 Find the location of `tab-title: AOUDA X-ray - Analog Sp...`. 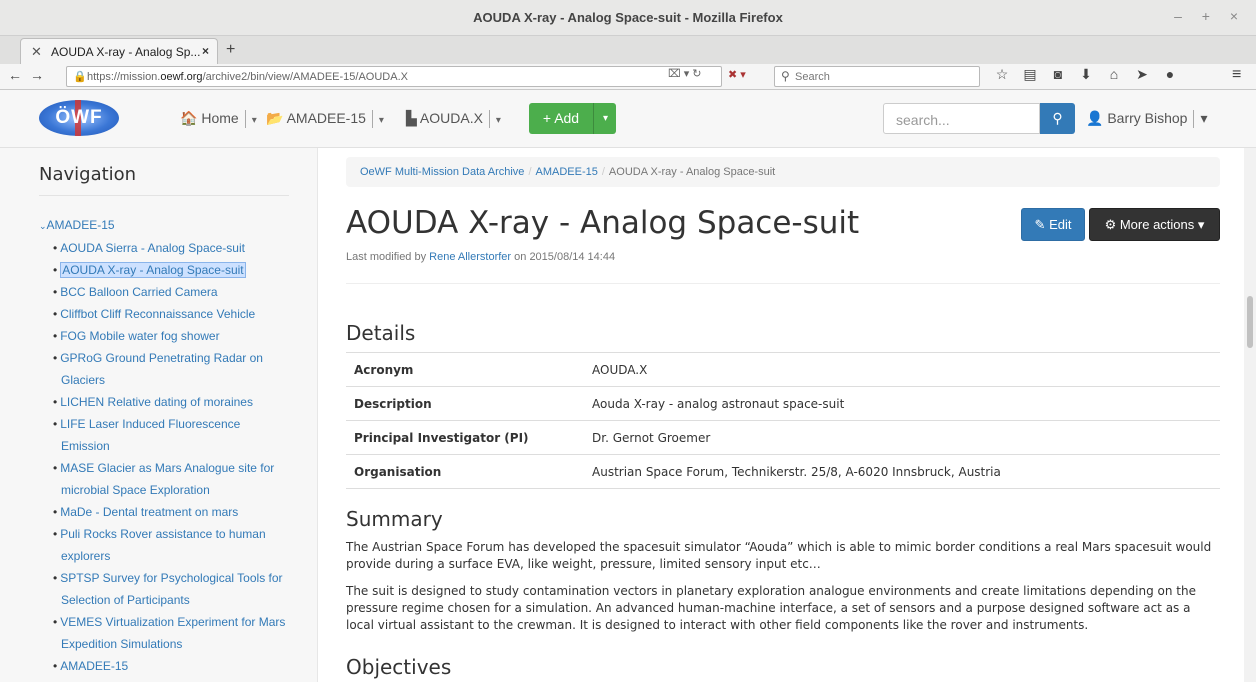

tab-title: AOUDA X-ray - Analog Sp... is located at coordinates (126, 52).